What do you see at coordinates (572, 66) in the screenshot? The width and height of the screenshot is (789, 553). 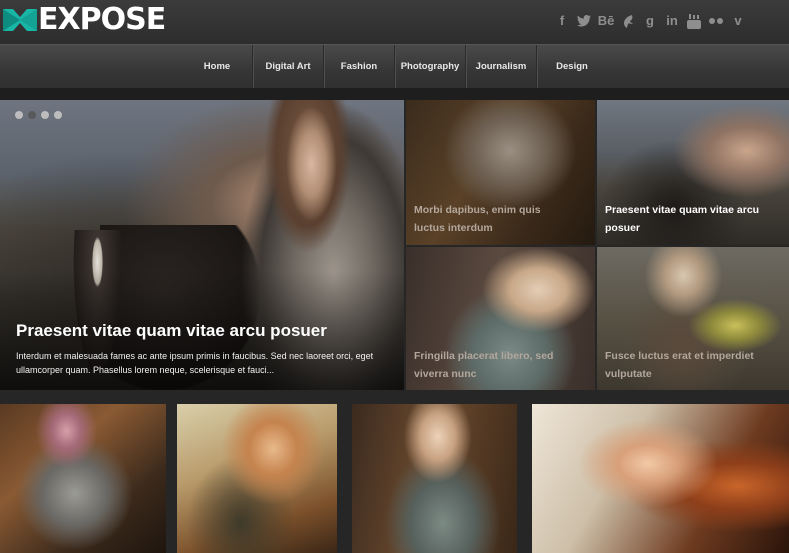 I see `nav-item-design: Design` at bounding box center [572, 66].